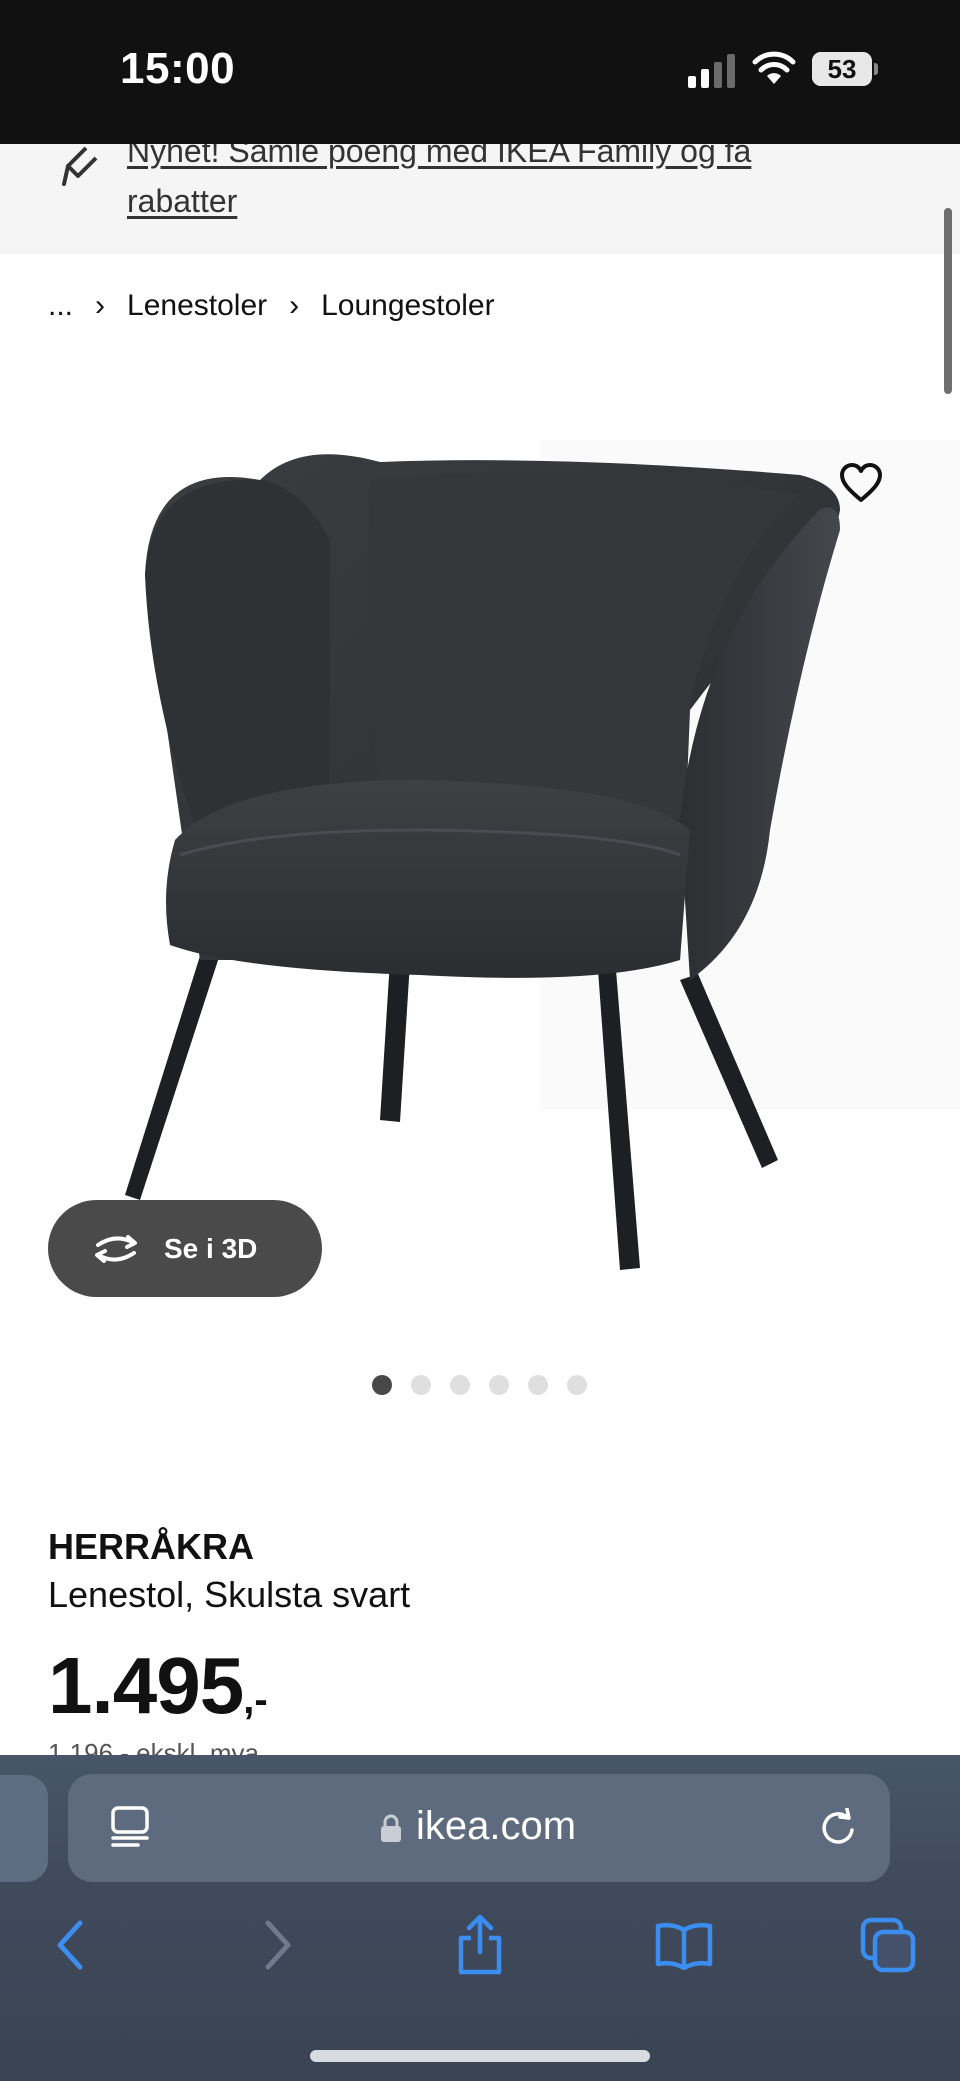 This screenshot has height=2081, width=960. I want to click on bookmarks-icon, so click(684, 1946).